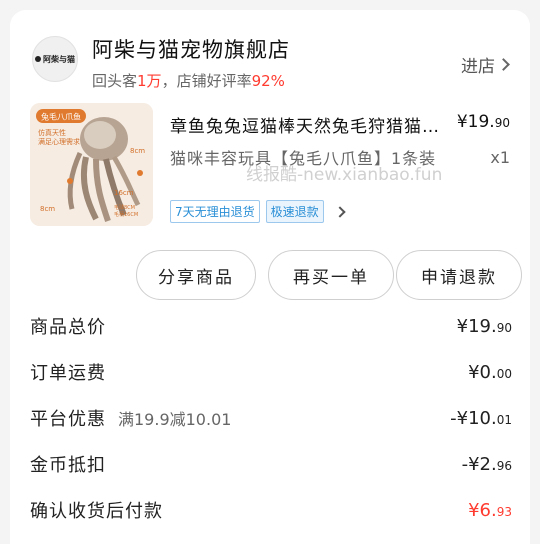  Describe the element at coordinates (59, 59) in the screenshot. I see `store-logo-text: 阿柴与猫` at that location.